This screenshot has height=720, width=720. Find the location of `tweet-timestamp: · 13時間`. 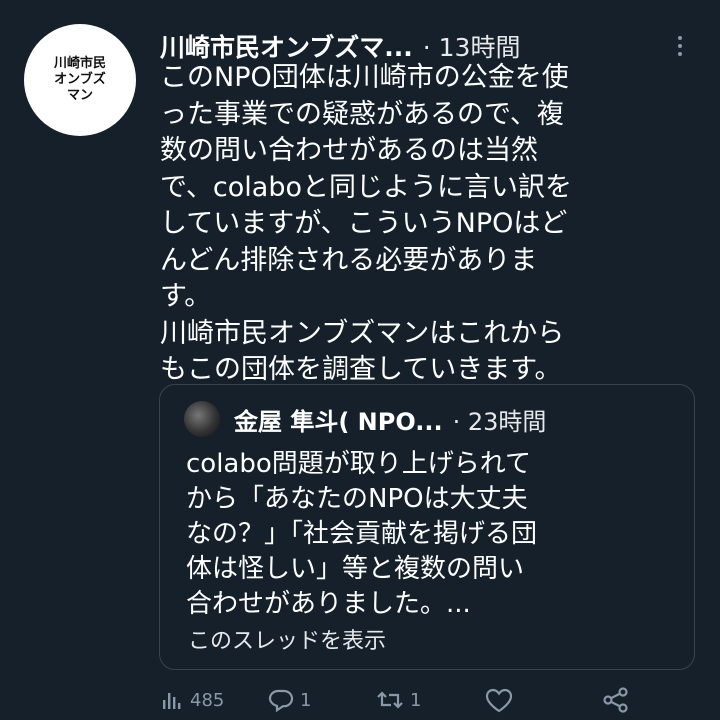

tweet-timestamp: · 13時間 is located at coordinates (472, 46).